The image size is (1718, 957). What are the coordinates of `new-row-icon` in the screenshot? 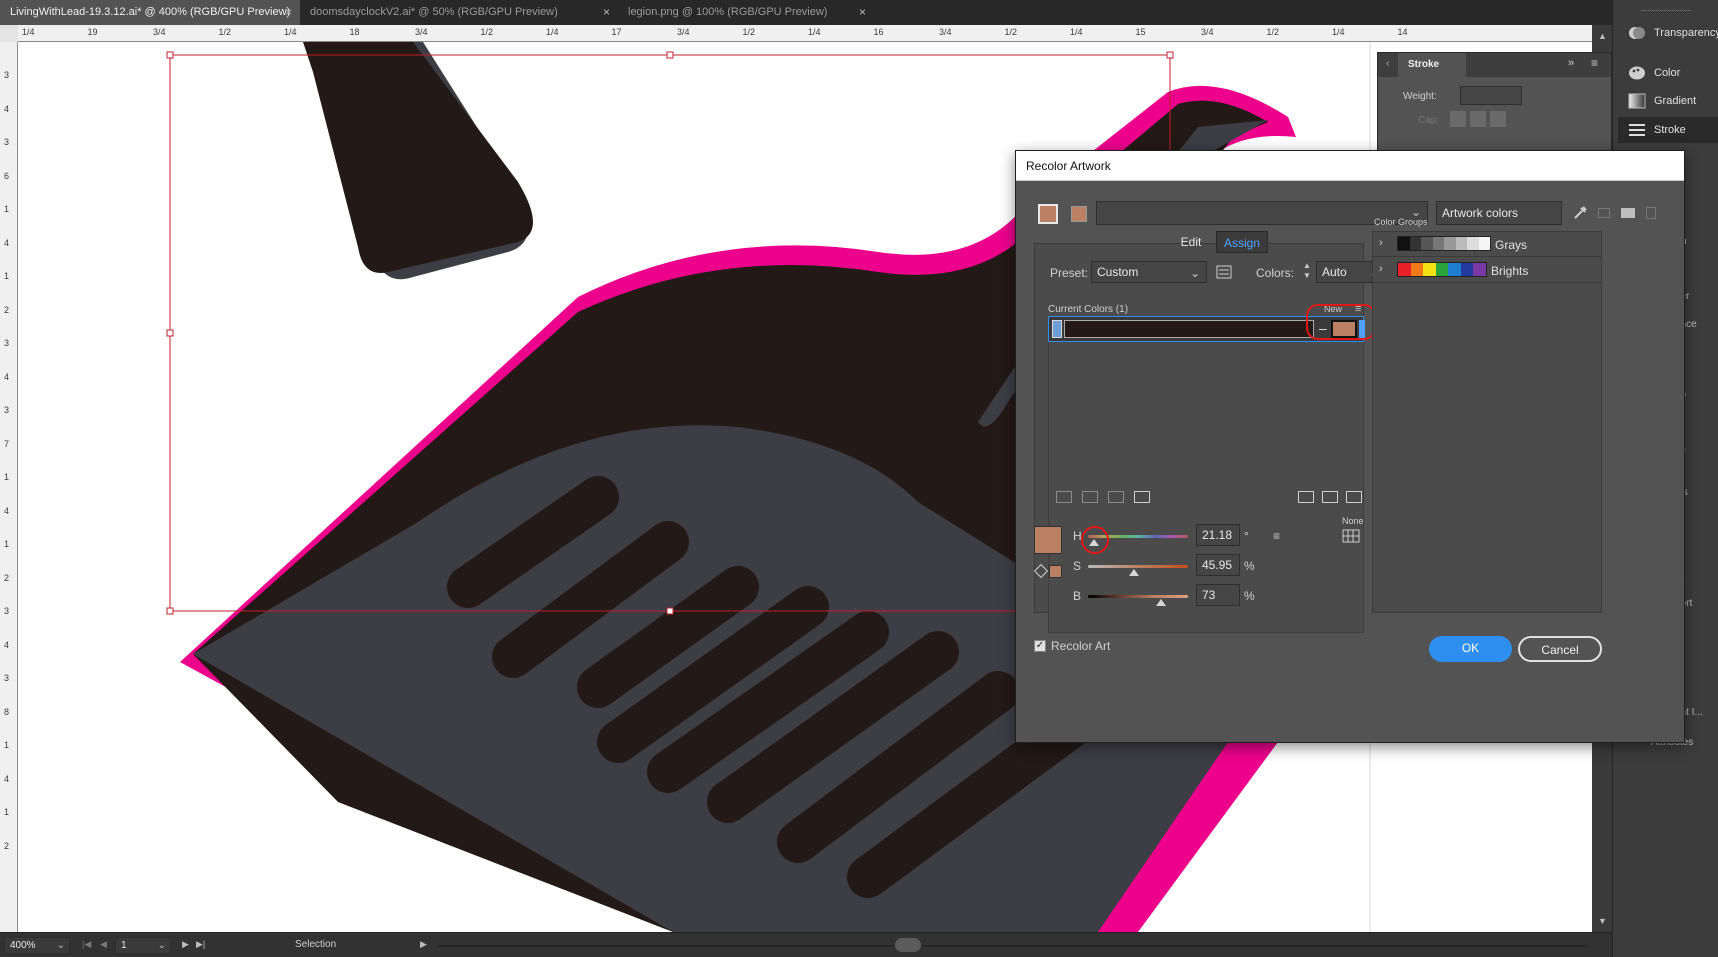 It's located at (1142, 497).